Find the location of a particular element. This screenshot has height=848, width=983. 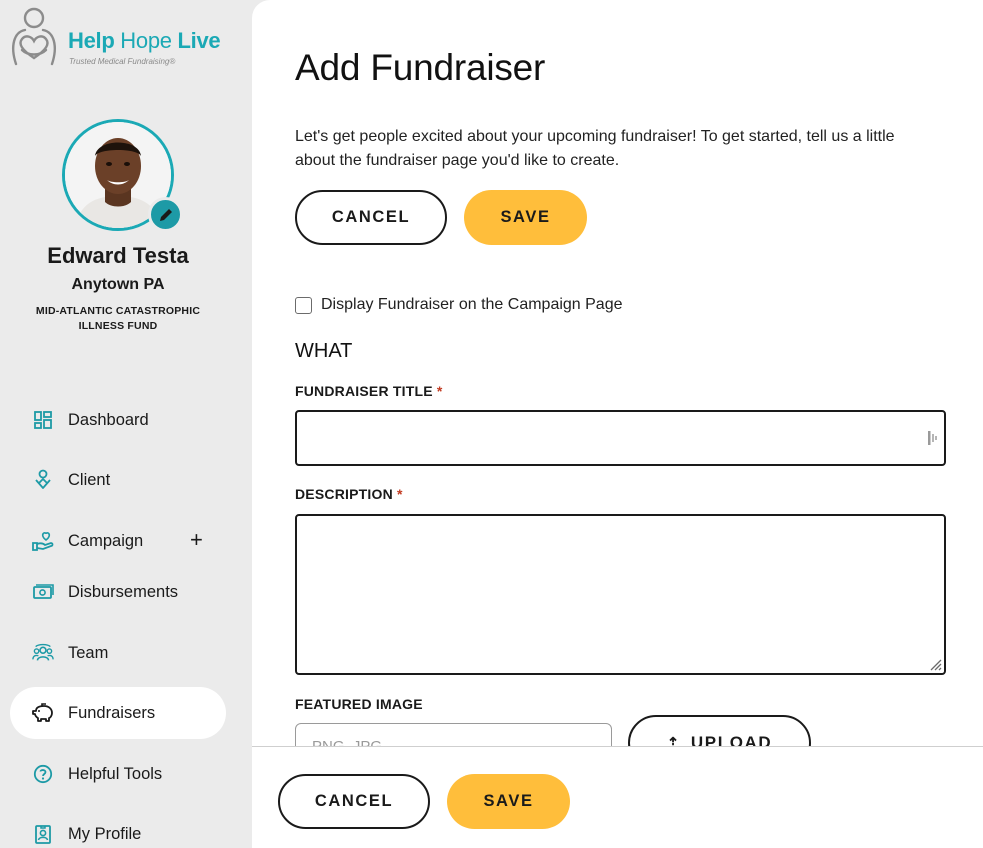

brand-name: Help Hope Live is located at coordinates (144, 40).